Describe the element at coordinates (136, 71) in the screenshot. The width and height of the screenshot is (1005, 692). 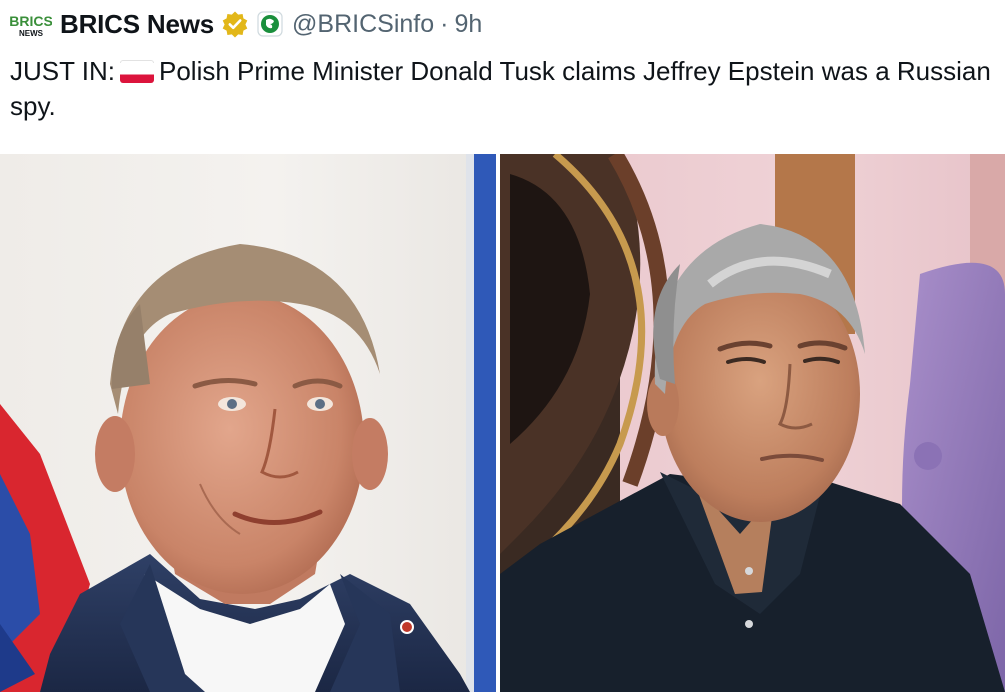
I see `poland-flag-icon` at that location.